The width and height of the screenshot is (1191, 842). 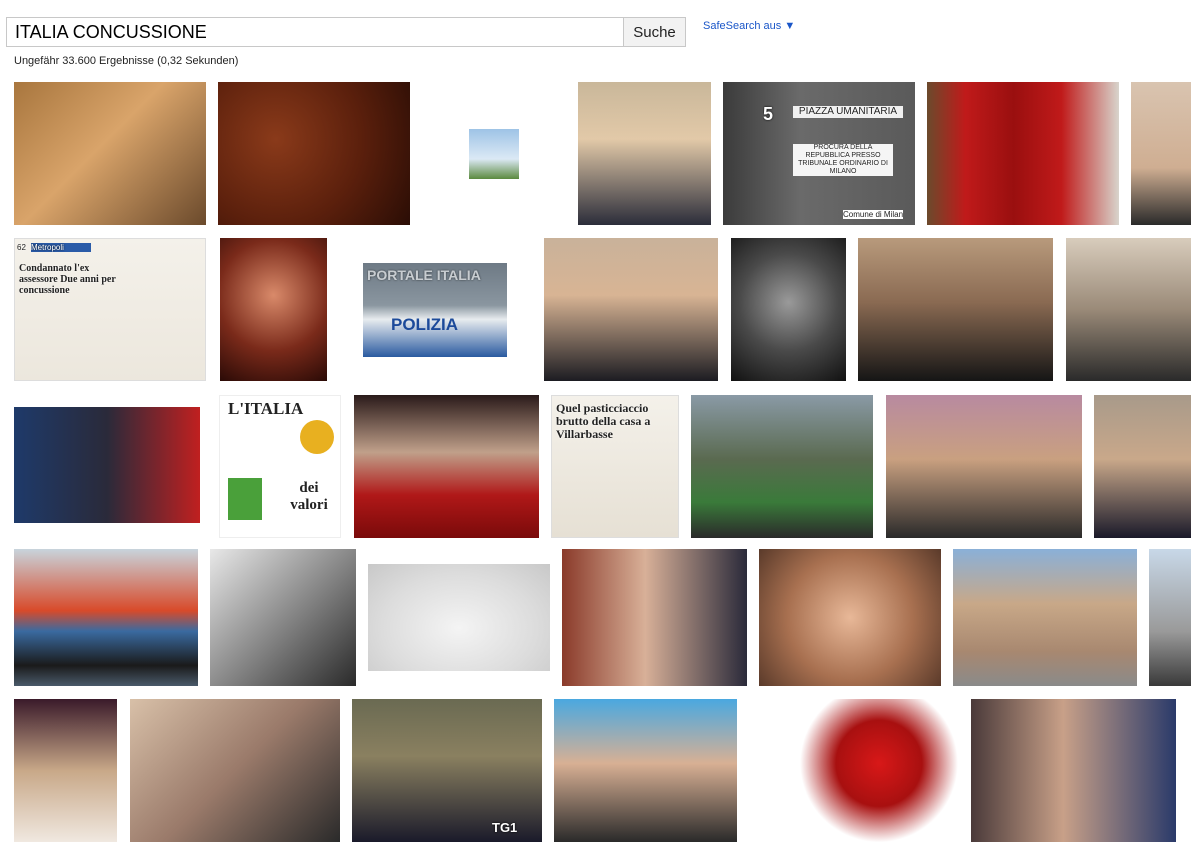 I want to click on image-result-polizia-car: PORTALE ITALIA POLIZIA, so click(x=435, y=310).